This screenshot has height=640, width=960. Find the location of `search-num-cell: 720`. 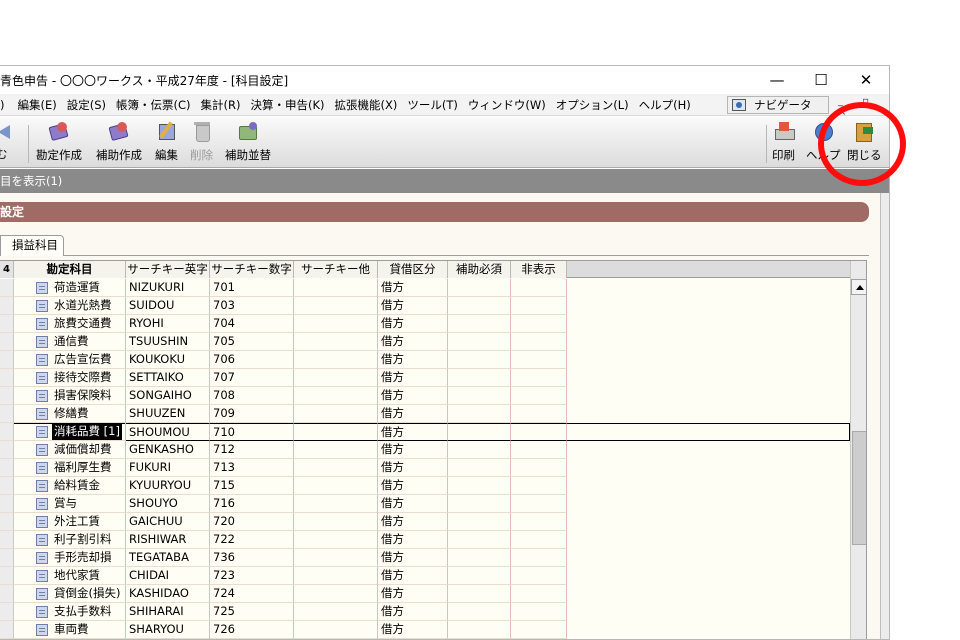

search-num-cell: 720 is located at coordinates (252, 522).